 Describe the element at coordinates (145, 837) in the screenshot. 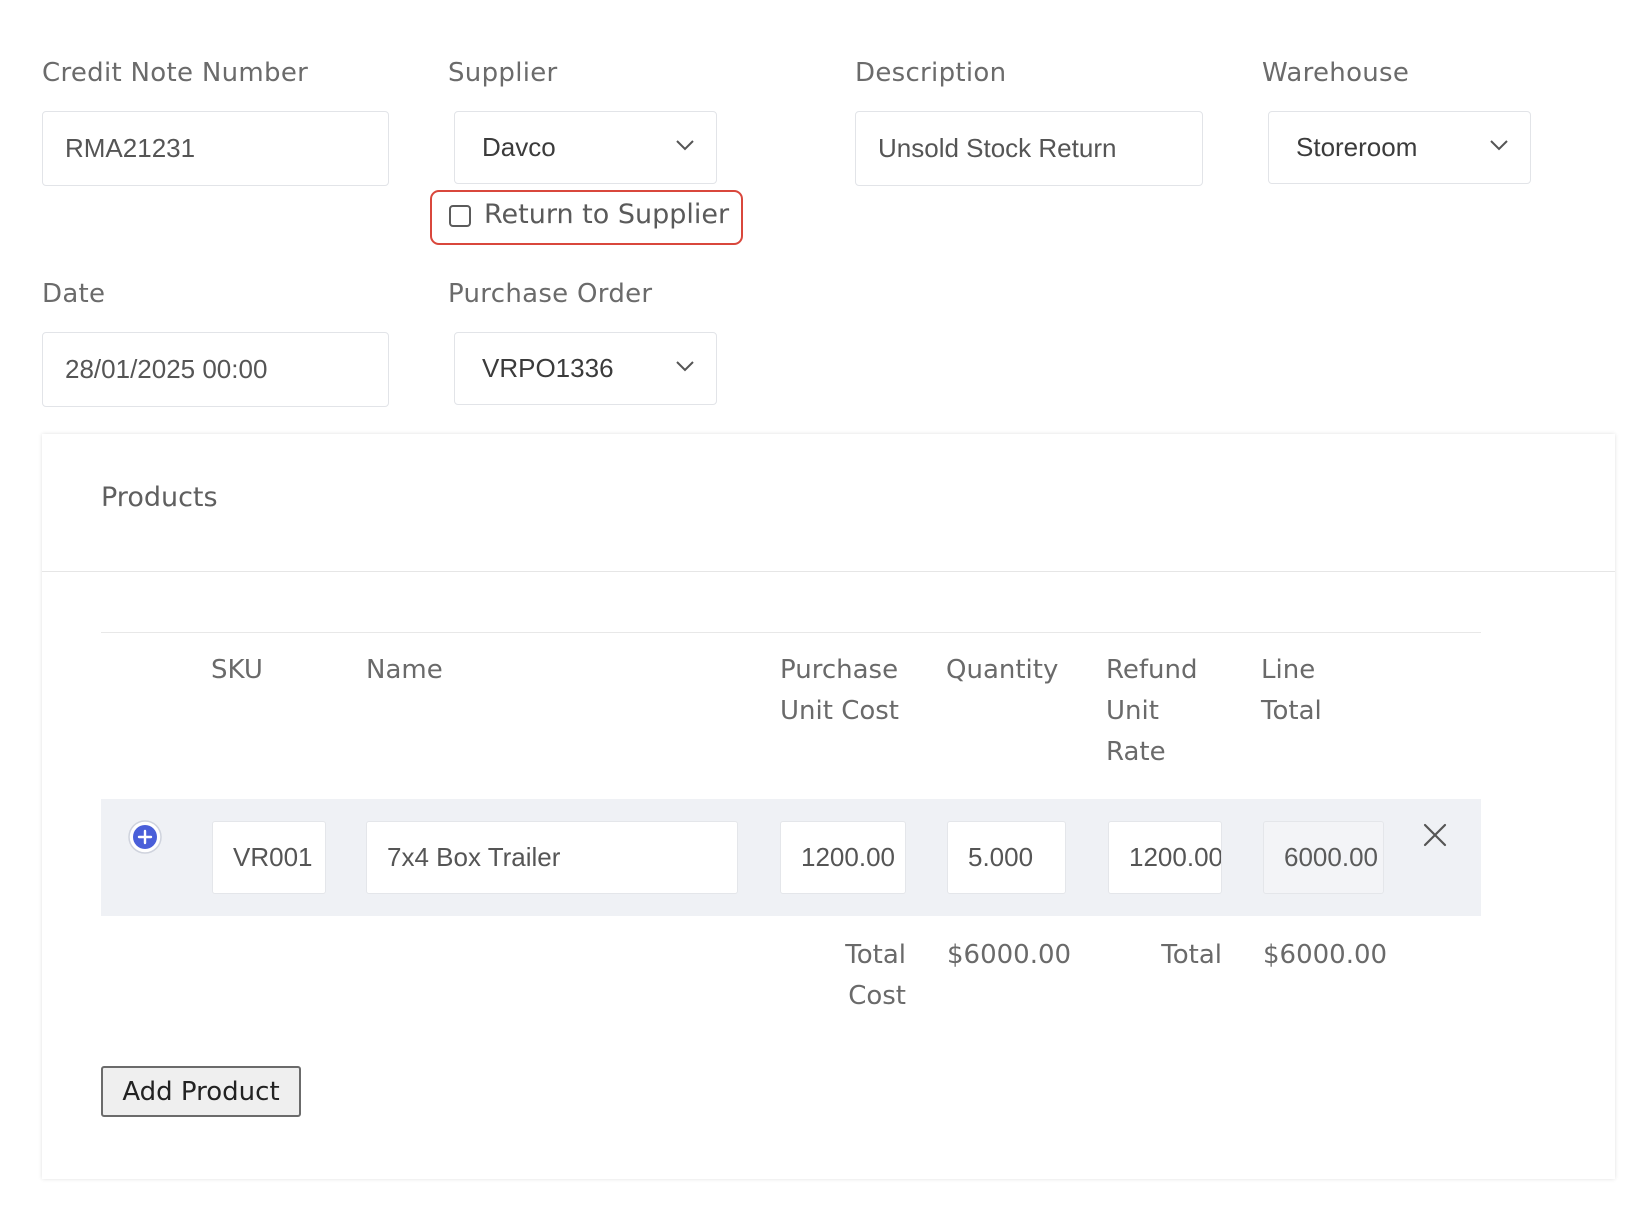

I see `plus-circle-icon` at that location.